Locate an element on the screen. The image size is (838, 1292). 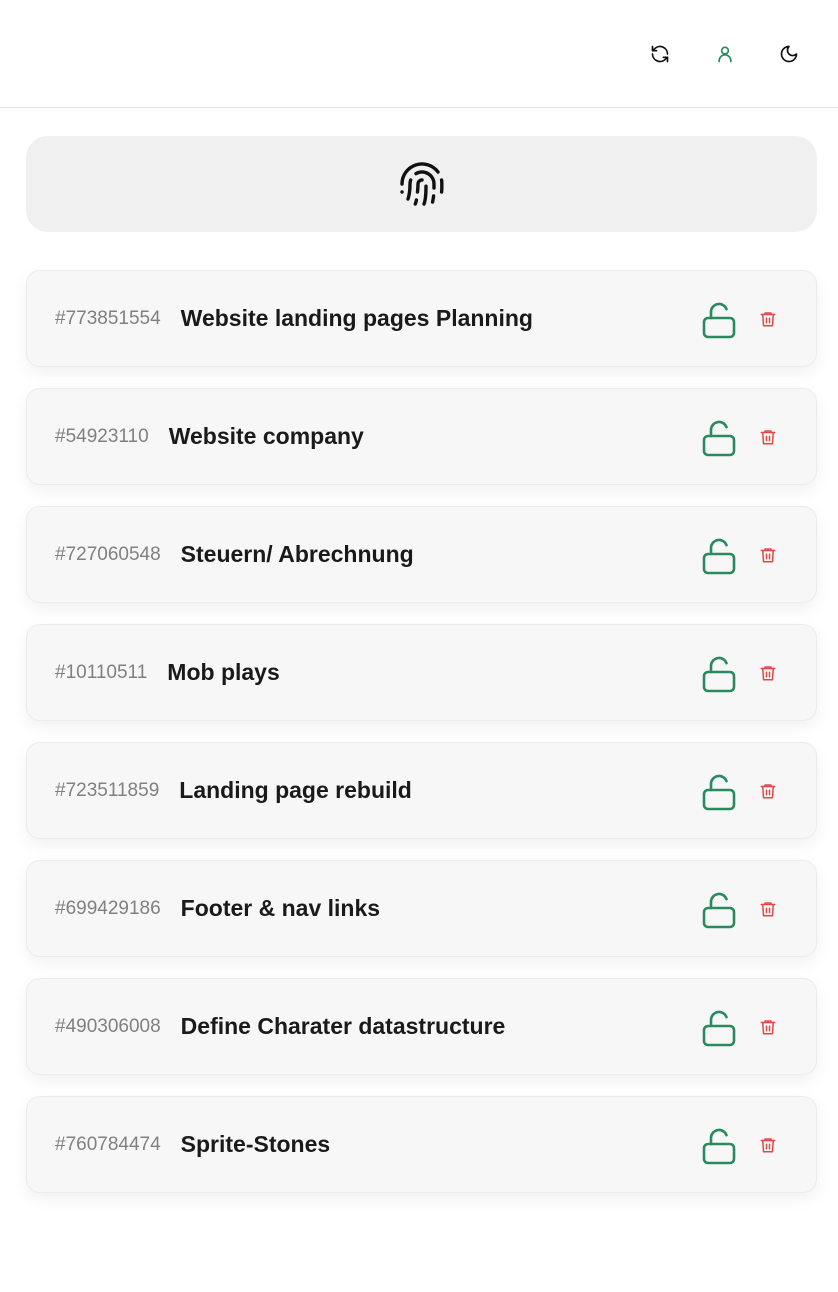
project-title: Sprite-Stones is located at coordinates (255, 1144).